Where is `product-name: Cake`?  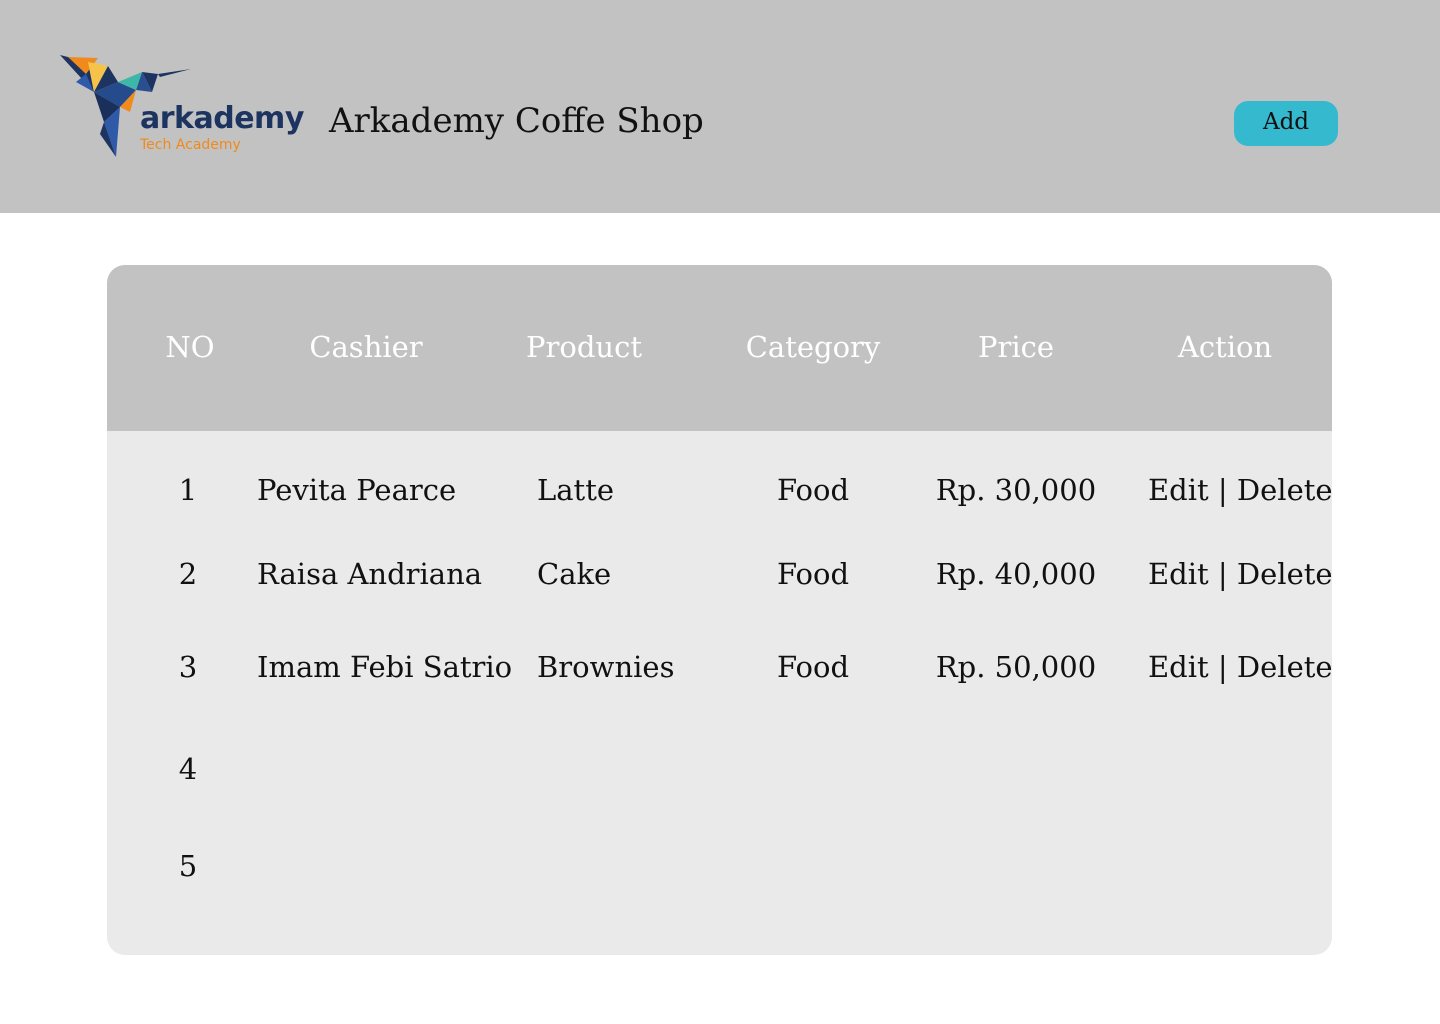 product-name: Cake is located at coordinates (574, 574).